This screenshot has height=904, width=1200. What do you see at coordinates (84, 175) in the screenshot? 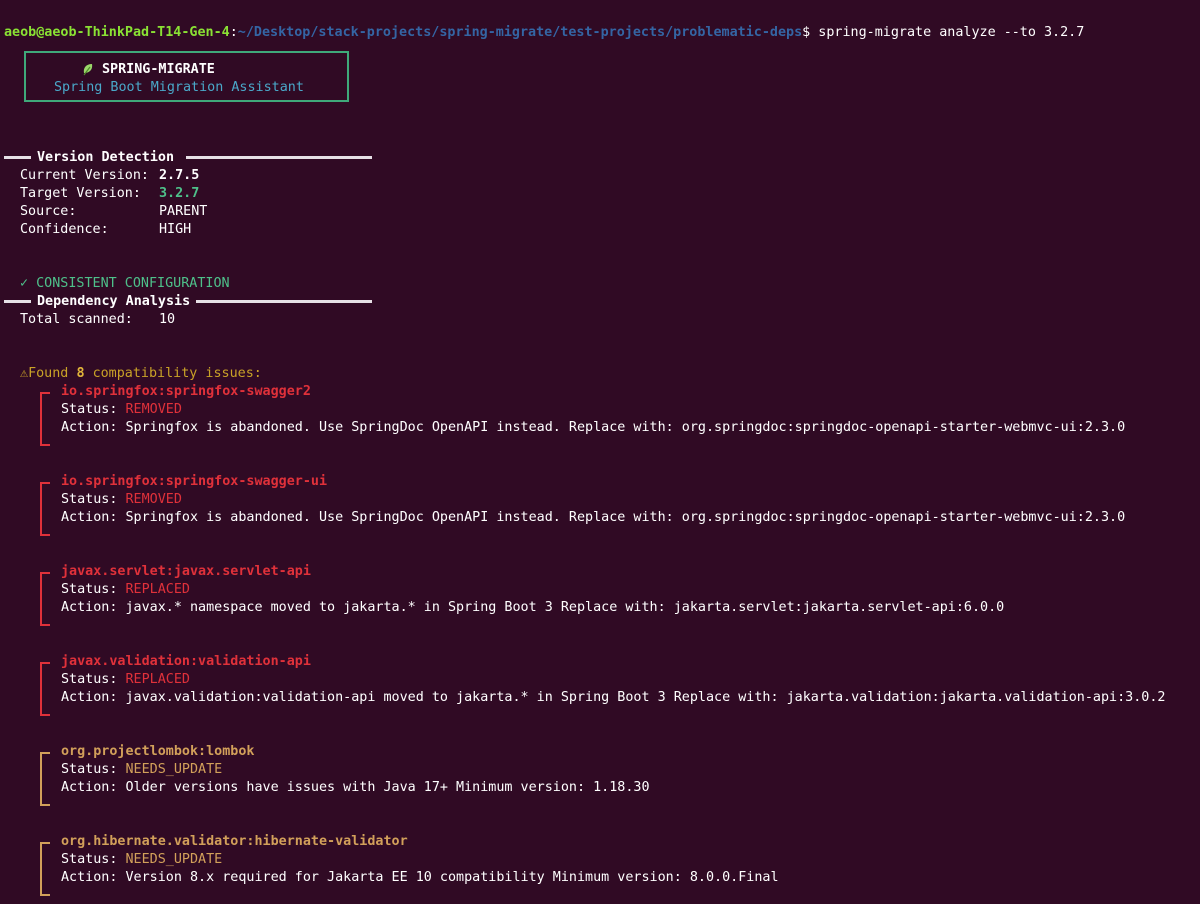
I see `current-version-label: Current Version:` at bounding box center [84, 175].